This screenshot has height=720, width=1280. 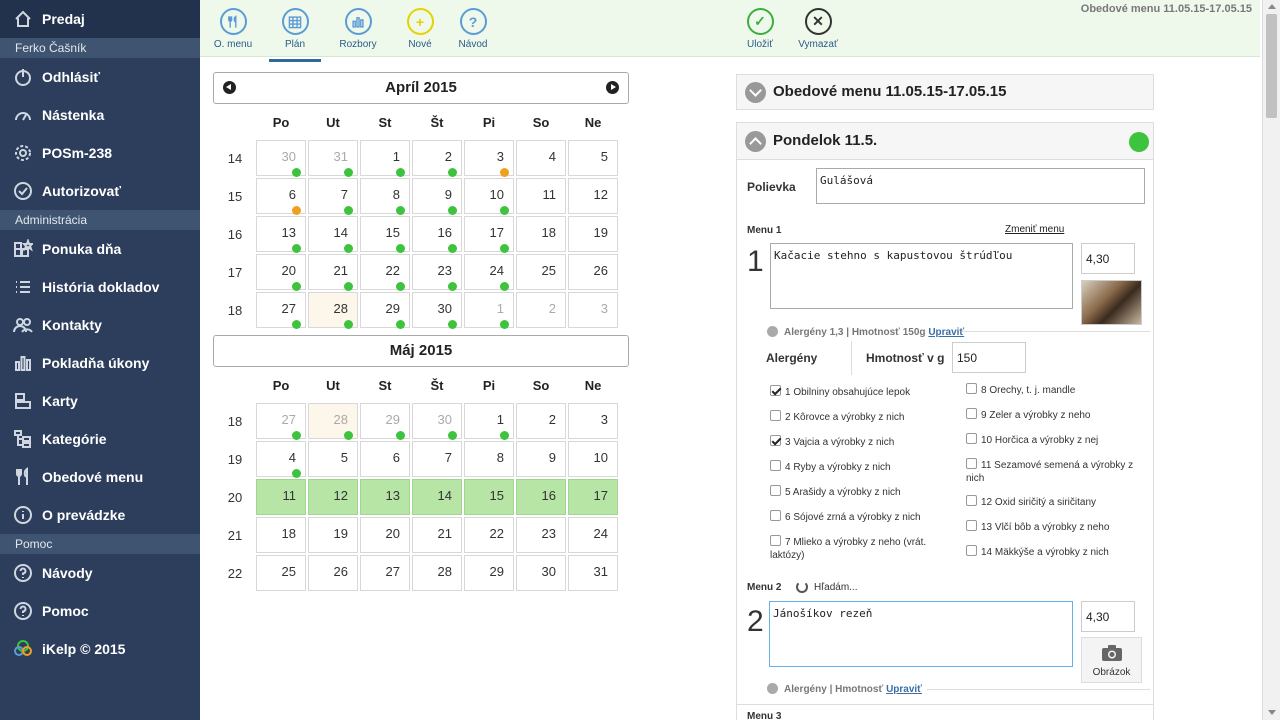 What do you see at coordinates (100, 477) in the screenshot?
I see `sidebar-item-obedov-menu: Obedové menu` at bounding box center [100, 477].